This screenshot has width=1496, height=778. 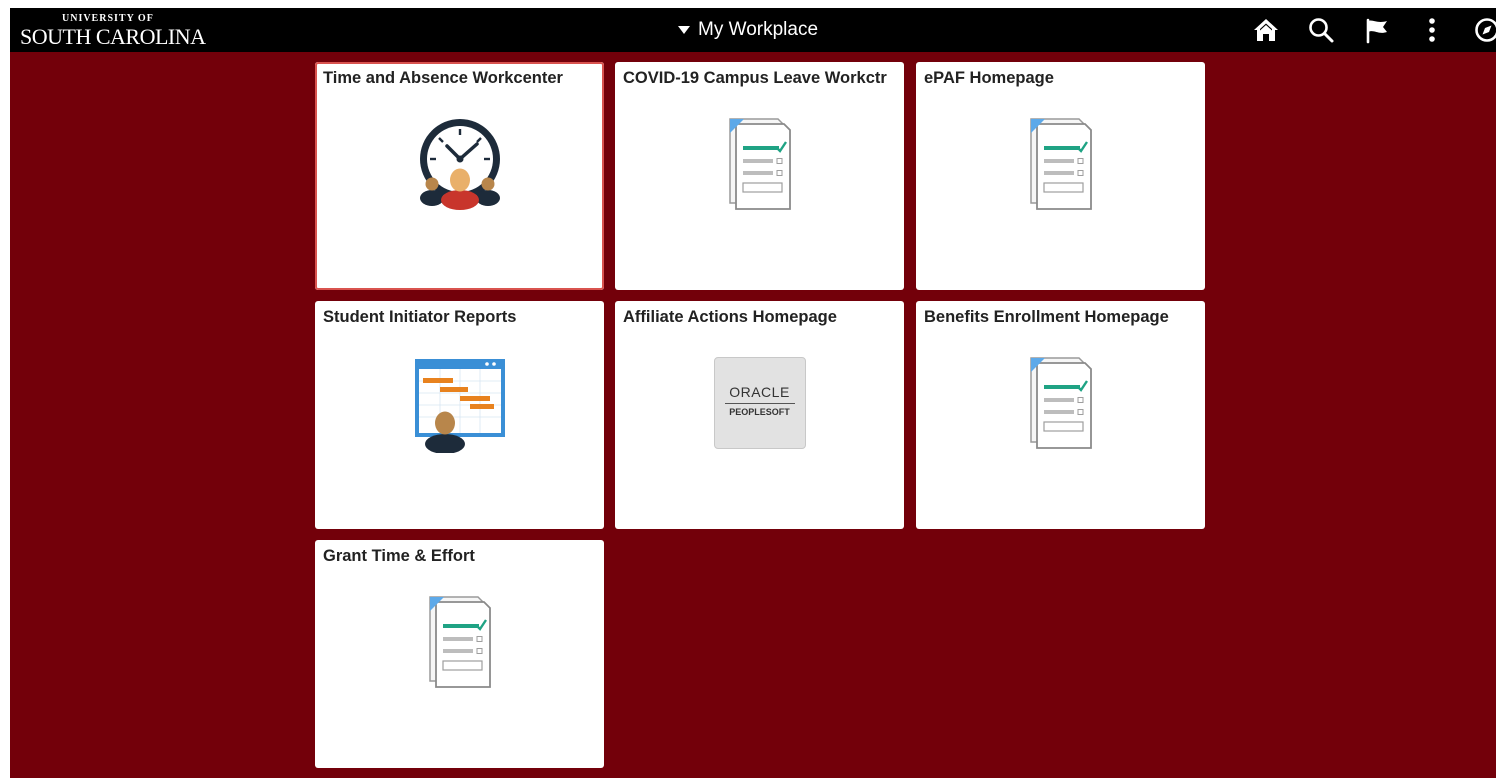 What do you see at coordinates (759, 392) in the screenshot?
I see `oracle-logo-word: ORACLE` at bounding box center [759, 392].